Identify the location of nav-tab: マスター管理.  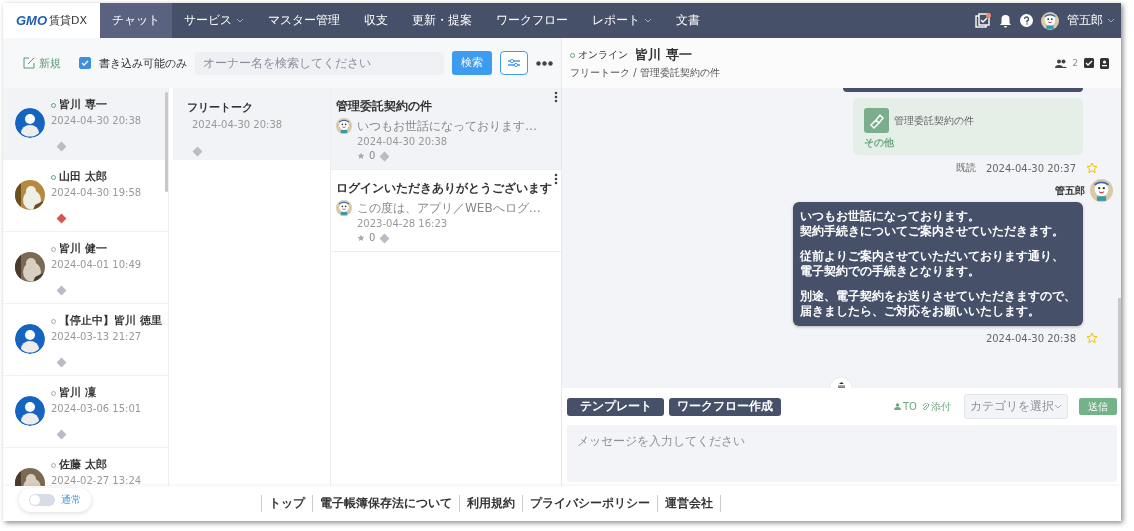
(304, 20).